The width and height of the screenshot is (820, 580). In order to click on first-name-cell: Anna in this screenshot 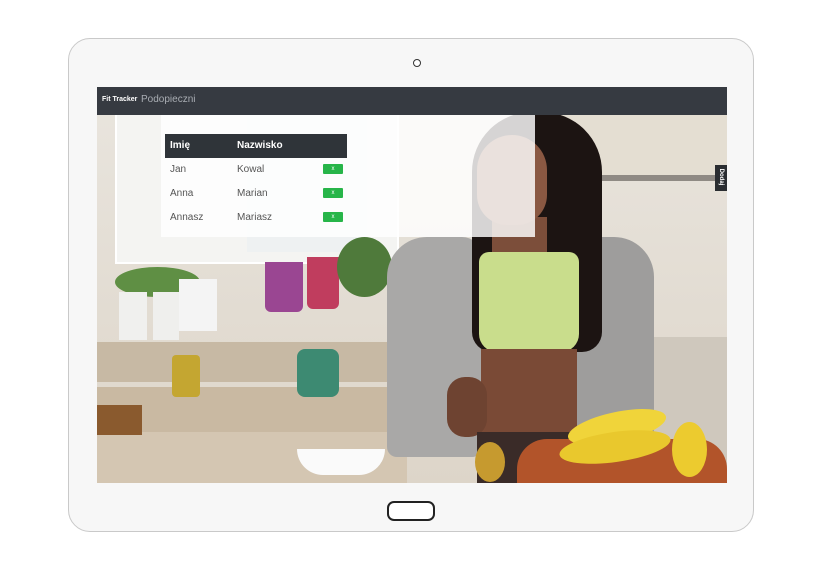, I will do `click(182, 193)`.